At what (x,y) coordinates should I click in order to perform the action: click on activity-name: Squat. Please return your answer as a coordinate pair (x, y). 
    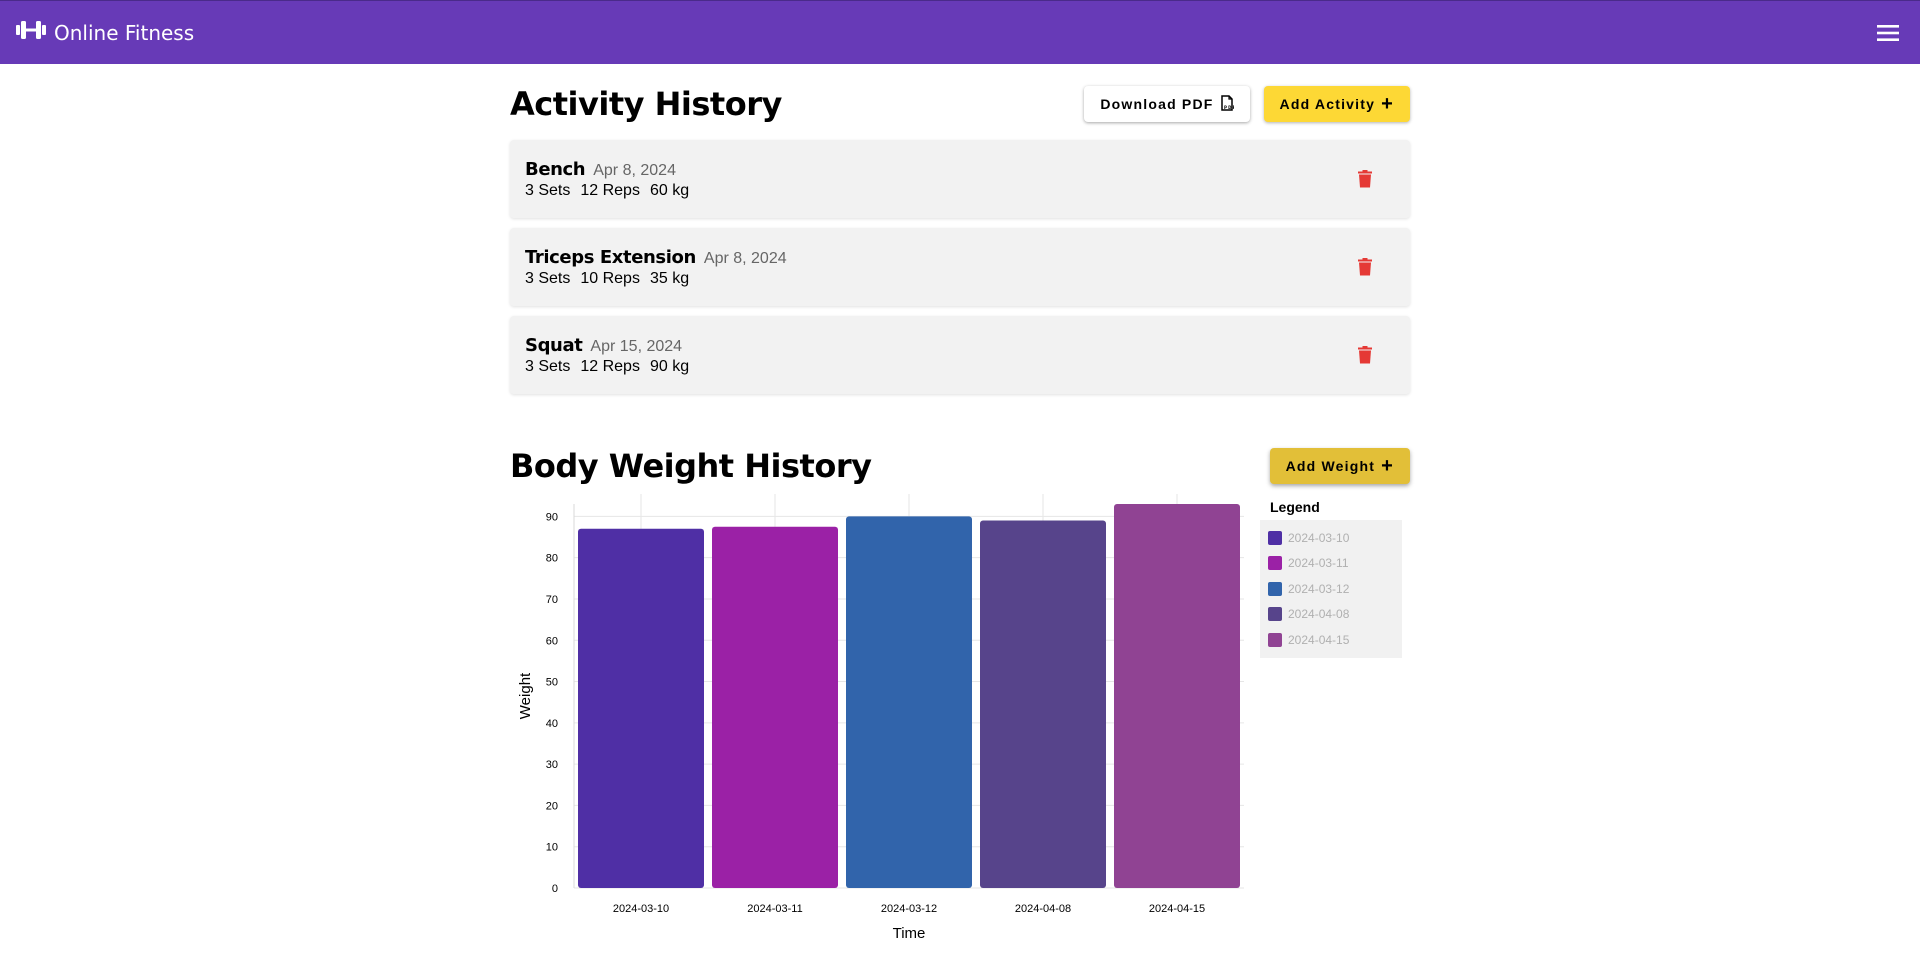
    Looking at the image, I should click on (554, 345).